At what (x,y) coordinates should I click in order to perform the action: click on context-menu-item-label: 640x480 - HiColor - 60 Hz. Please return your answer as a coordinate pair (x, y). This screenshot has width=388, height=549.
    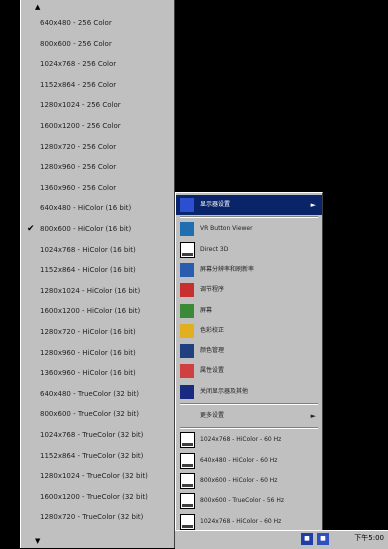
    Looking at the image, I should click on (239, 460).